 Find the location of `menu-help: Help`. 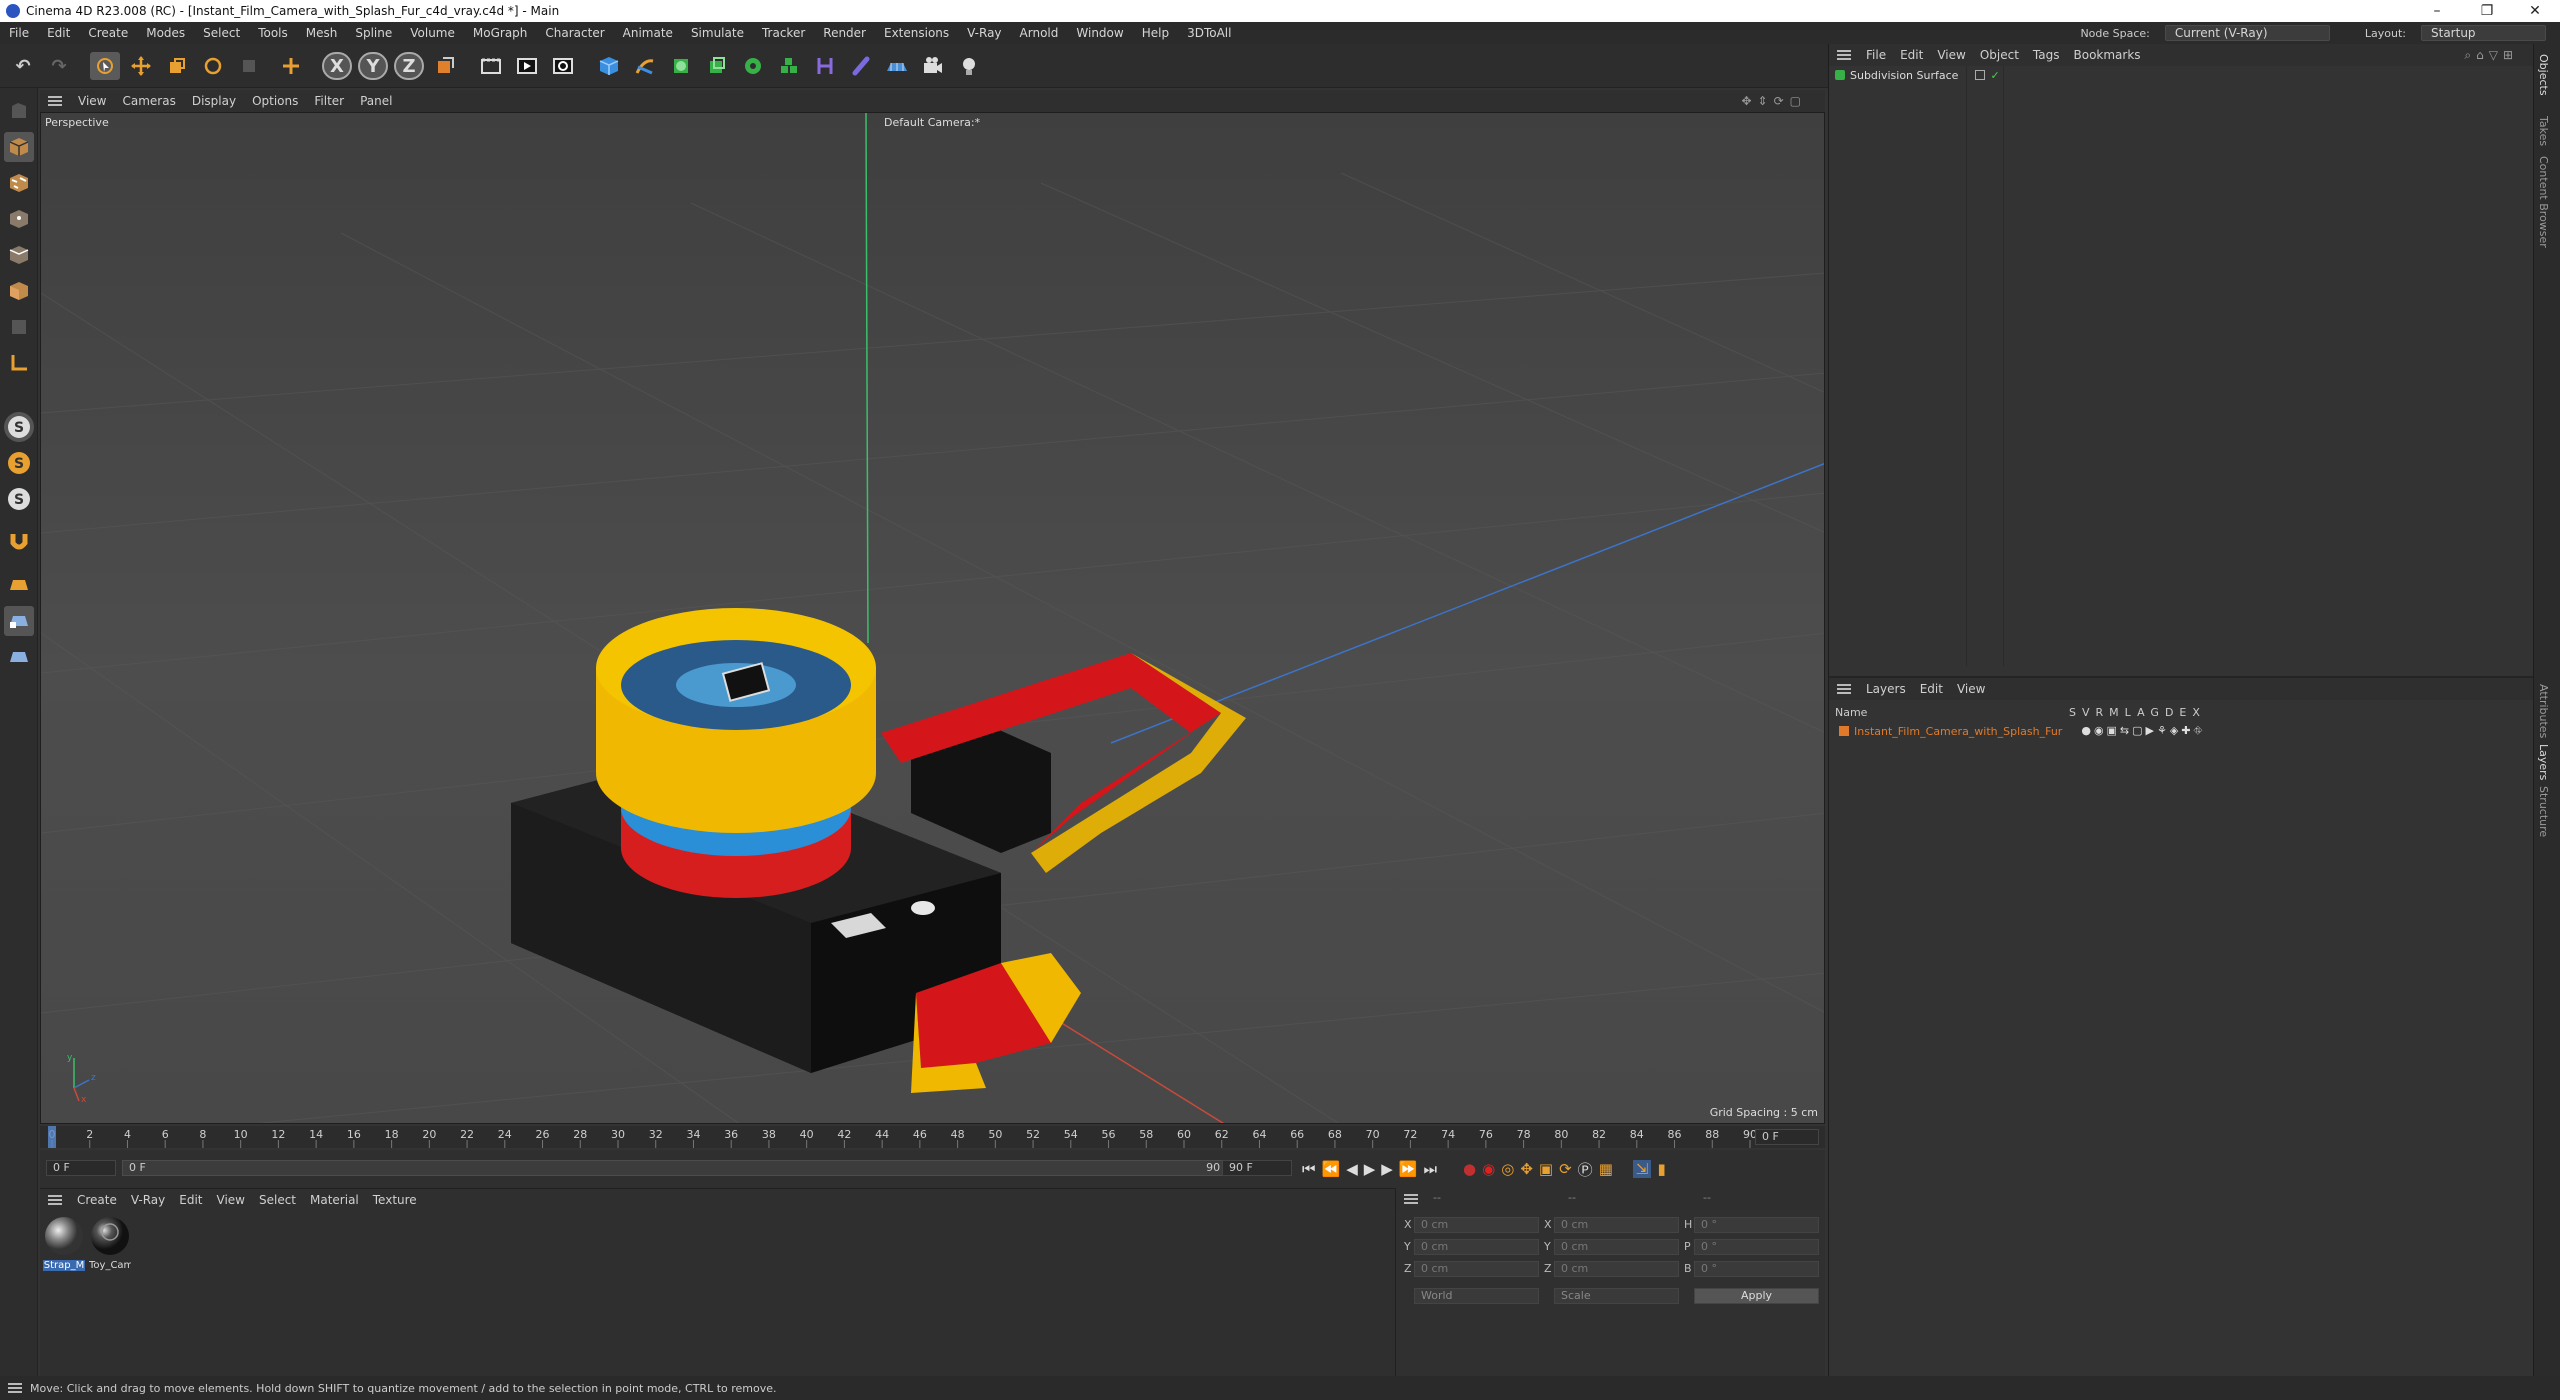

menu-help: Help is located at coordinates (1155, 33).